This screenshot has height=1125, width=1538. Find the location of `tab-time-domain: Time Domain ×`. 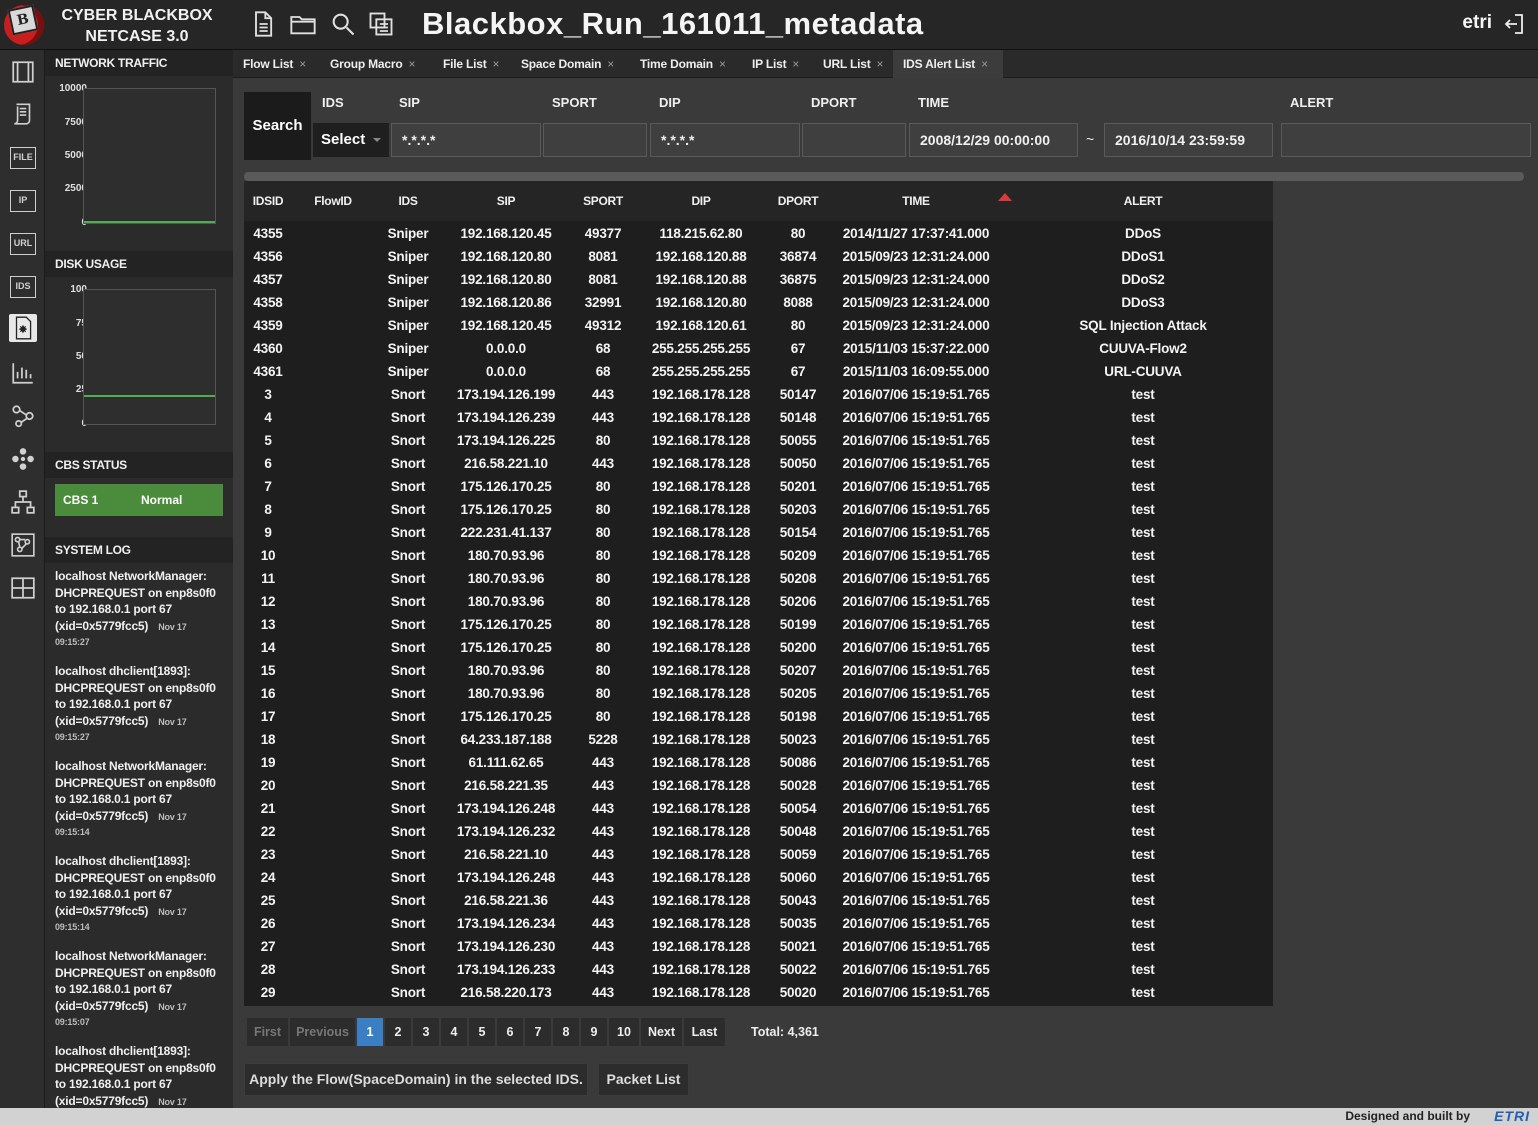

tab-time-domain: Time Domain × is located at coordinates (685, 64).